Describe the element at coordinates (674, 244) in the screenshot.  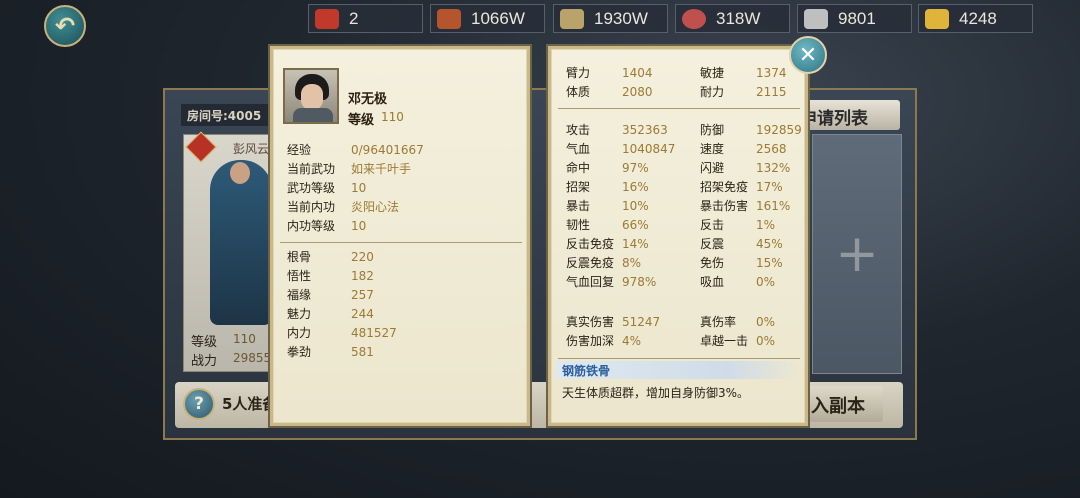
I see `stat-row: 反击免疫 14% 反震 45%` at that location.